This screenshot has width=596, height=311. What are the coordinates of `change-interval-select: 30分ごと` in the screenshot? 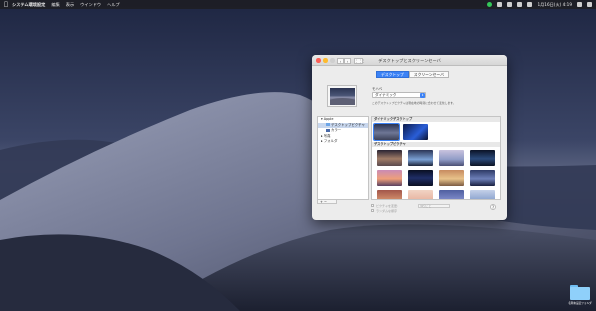 It's located at (433, 205).